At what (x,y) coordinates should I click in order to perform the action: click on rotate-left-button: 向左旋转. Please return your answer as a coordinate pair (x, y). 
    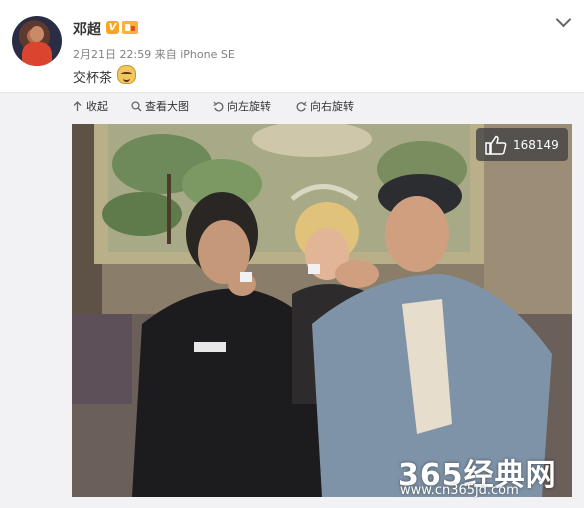
    Looking at the image, I should click on (242, 106).